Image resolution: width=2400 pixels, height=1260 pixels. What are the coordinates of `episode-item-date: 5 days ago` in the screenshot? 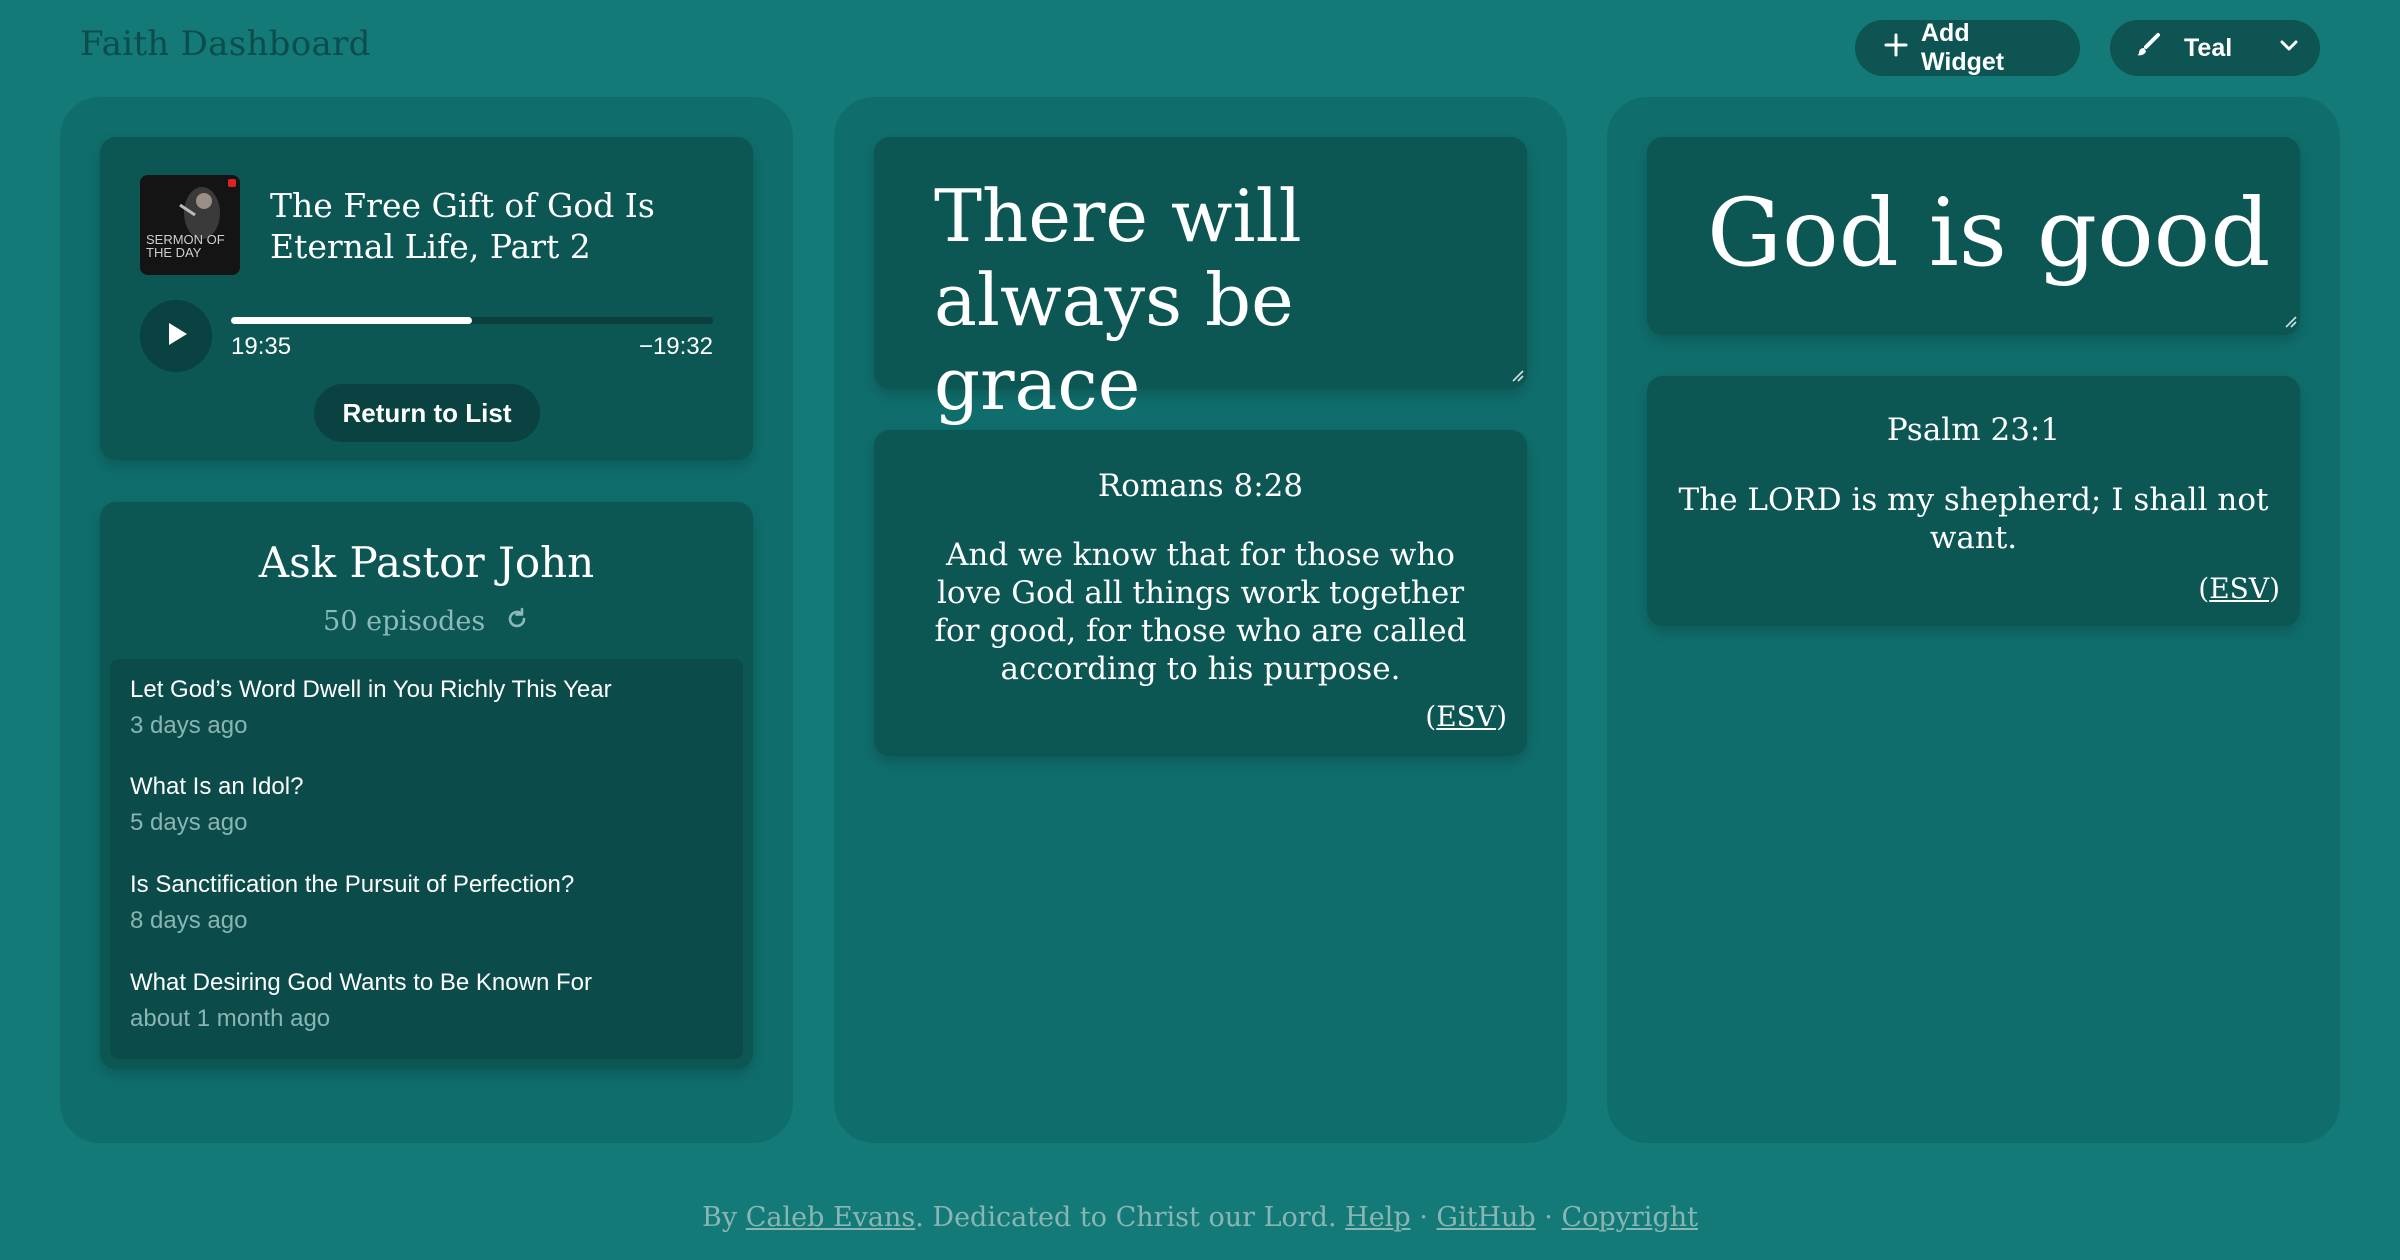 It's located at (189, 822).